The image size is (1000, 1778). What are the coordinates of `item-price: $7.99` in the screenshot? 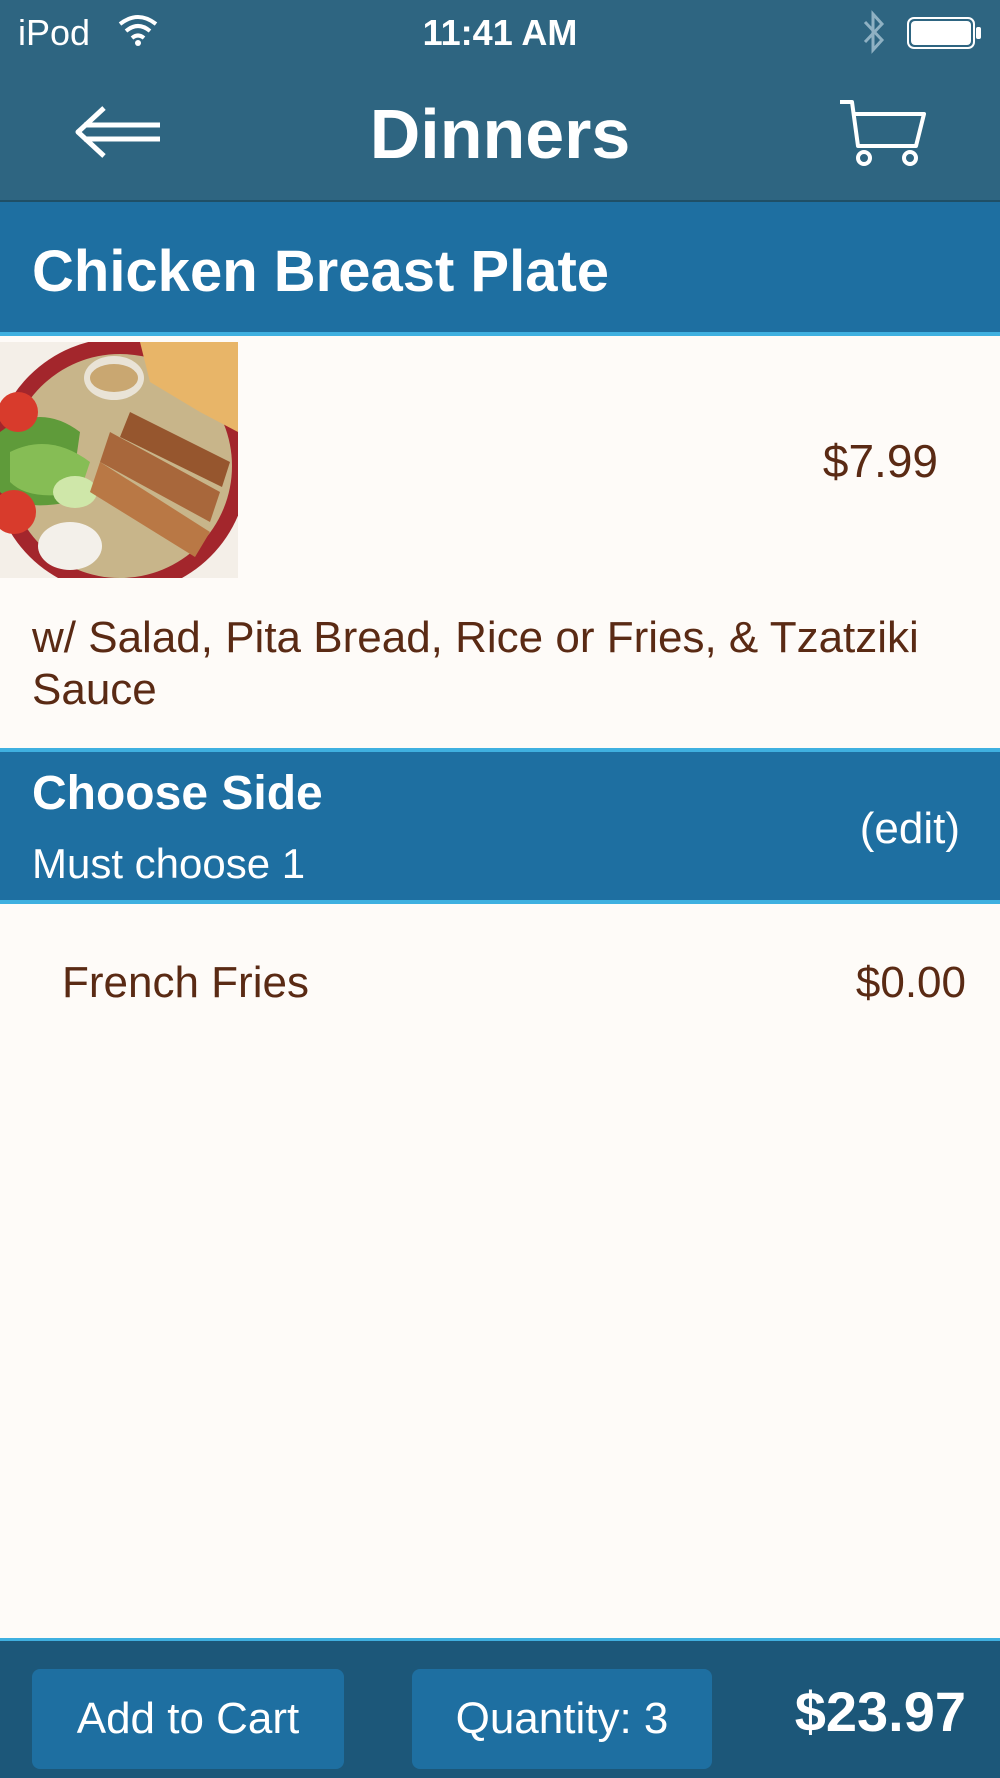 It's located at (880, 461).